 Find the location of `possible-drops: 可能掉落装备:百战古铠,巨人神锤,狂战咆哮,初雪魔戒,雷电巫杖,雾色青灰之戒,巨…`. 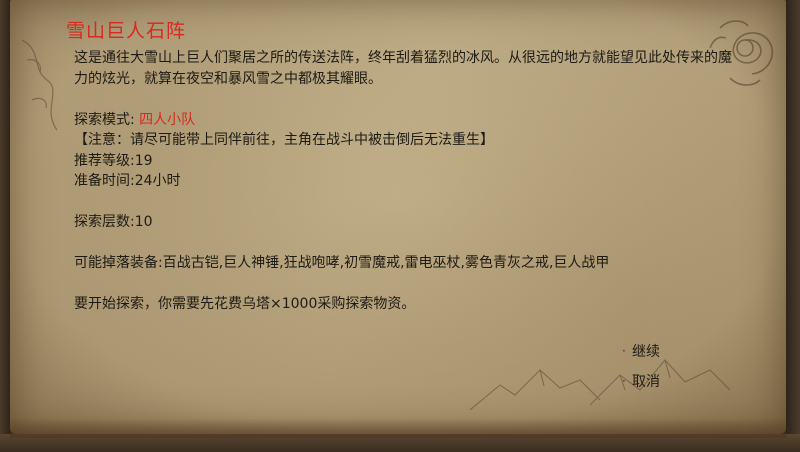

possible-drops: 可能掉落装备:百战古铠,巨人神锤,狂战咆哮,初雪魔戒,雷电巫杖,雾色青灰之戒,巨… is located at coordinates (342, 263).